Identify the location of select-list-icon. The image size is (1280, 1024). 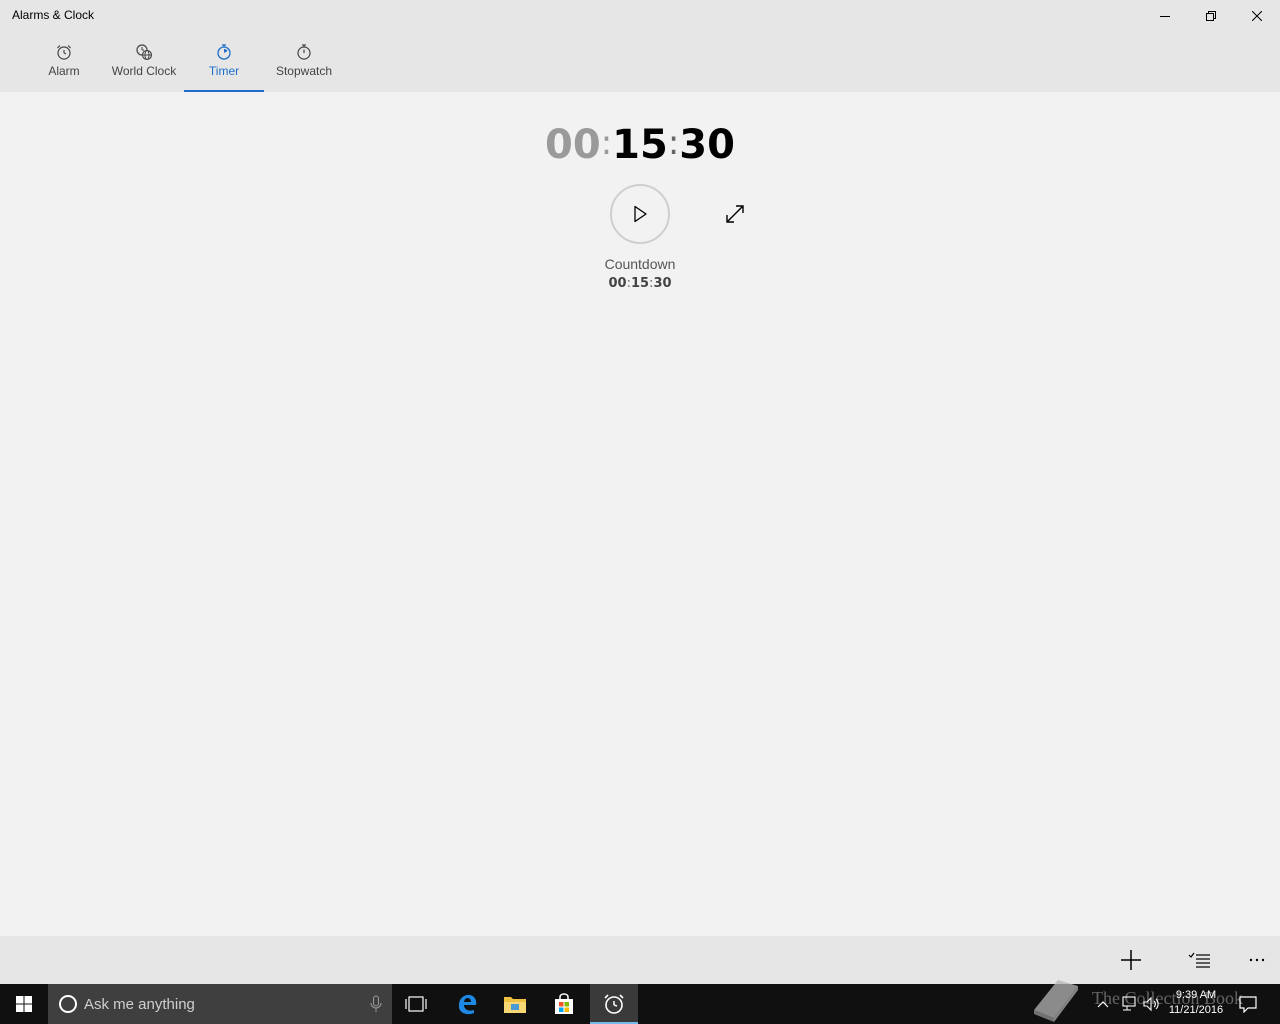
(1199, 960).